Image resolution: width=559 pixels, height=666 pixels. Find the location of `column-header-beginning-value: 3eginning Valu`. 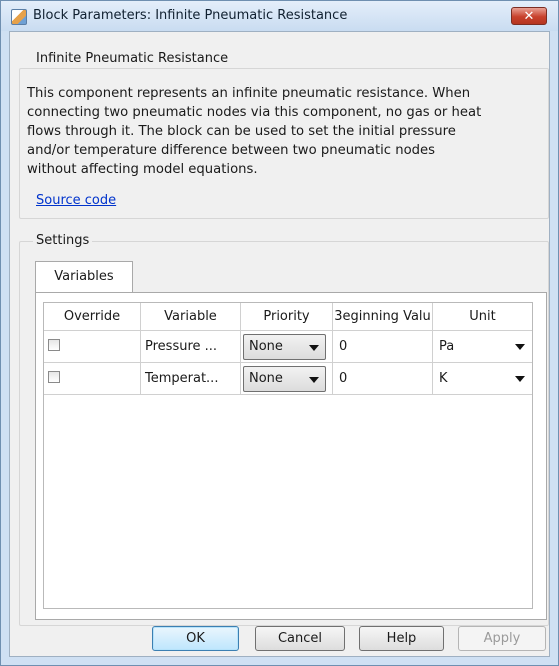

column-header-beginning-value: 3eginning Valu is located at coordinates (383, 317).